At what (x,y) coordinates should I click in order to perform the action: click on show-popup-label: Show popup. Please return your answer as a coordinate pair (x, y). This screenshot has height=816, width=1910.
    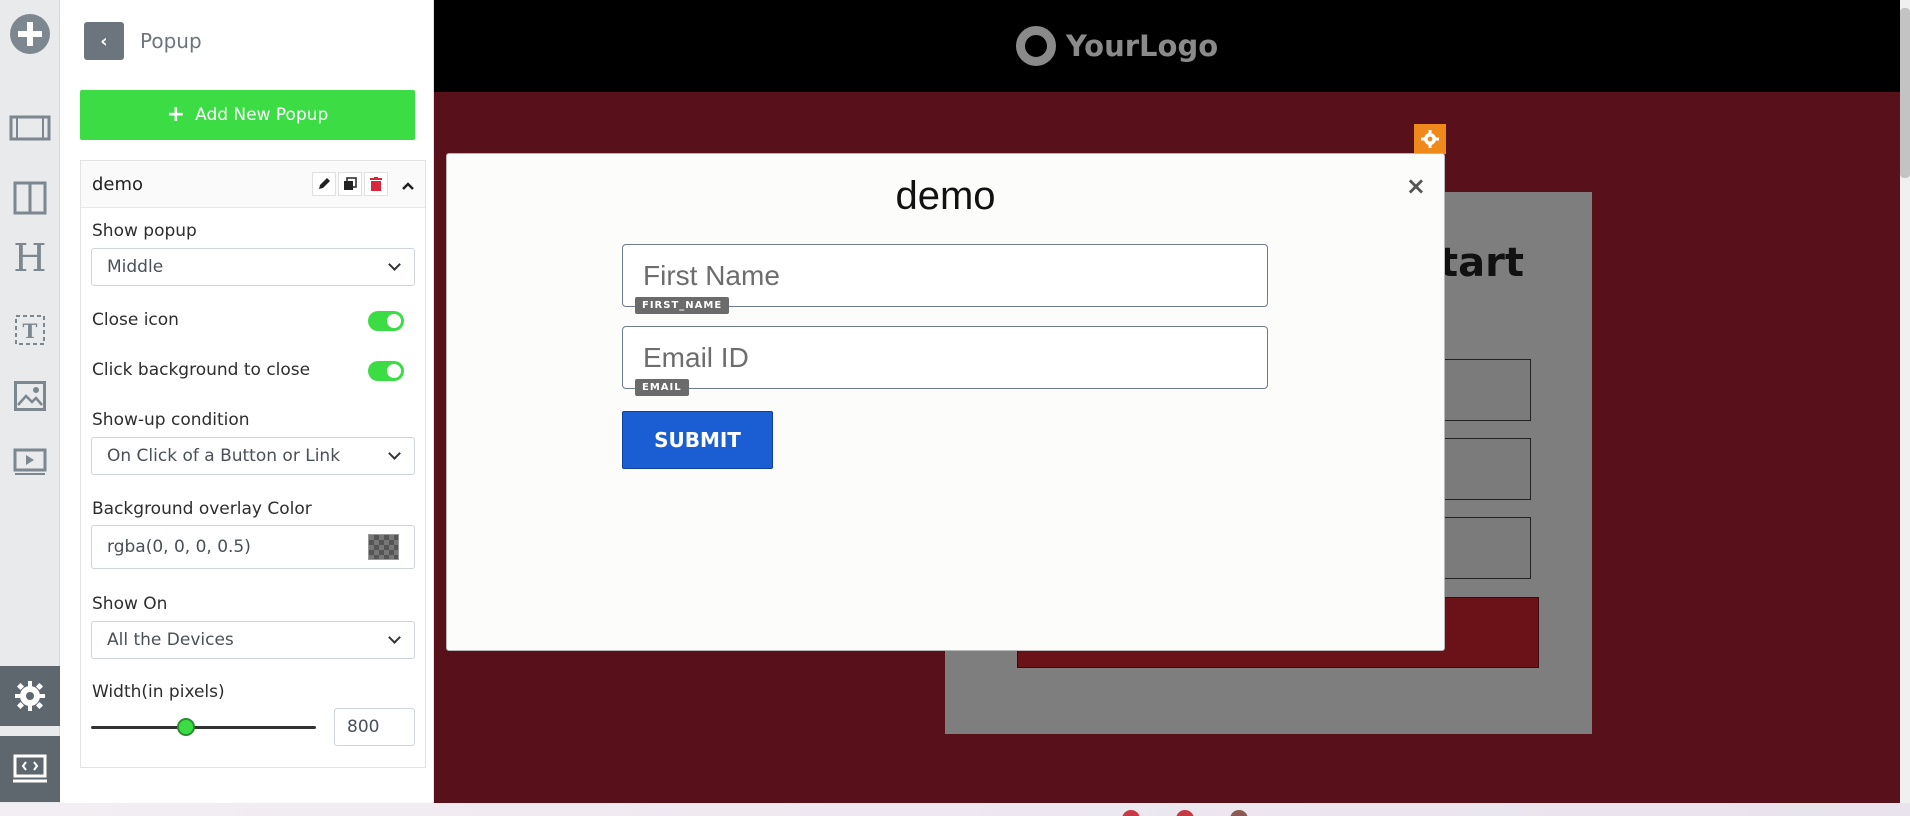
    Looking at the image, I should click on (144, 231).